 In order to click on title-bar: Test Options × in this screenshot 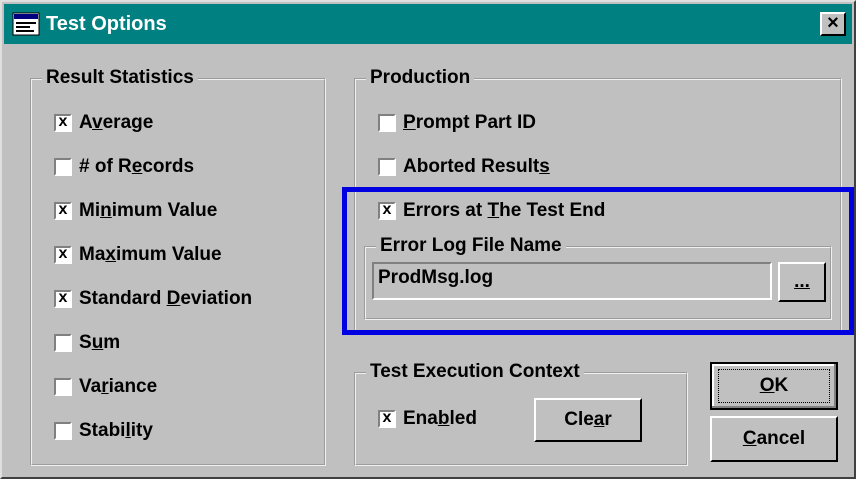, I will do `click(428, 24)`.